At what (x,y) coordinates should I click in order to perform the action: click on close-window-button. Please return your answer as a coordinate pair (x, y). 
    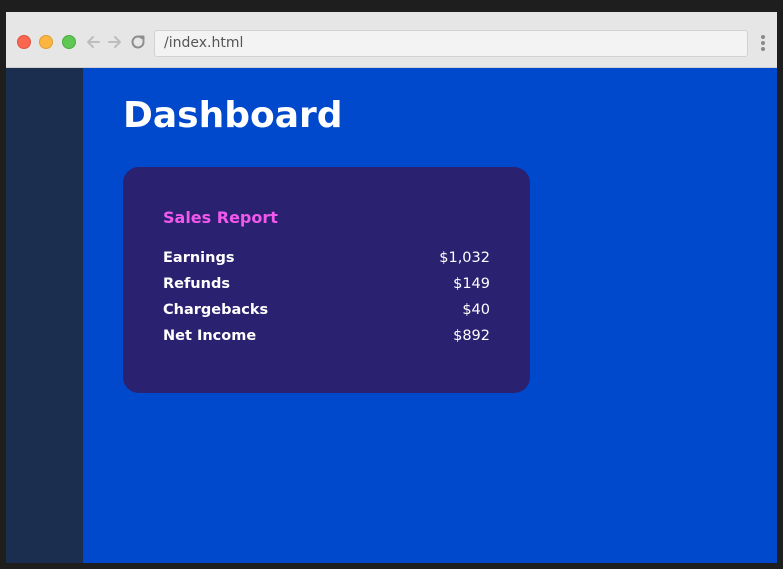
    Looking at the image, I should click on (24, 42).